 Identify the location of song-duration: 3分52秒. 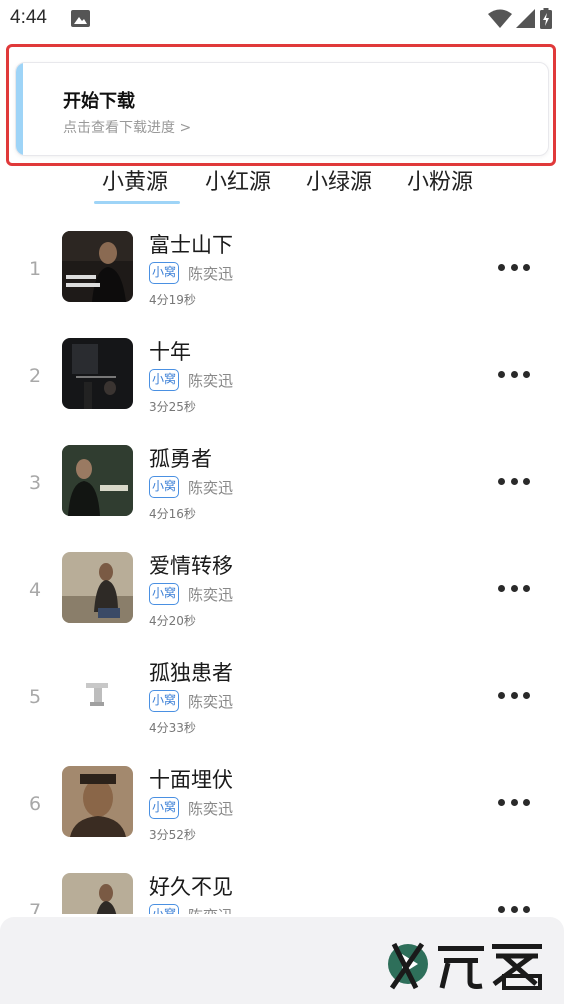
(172, 835).